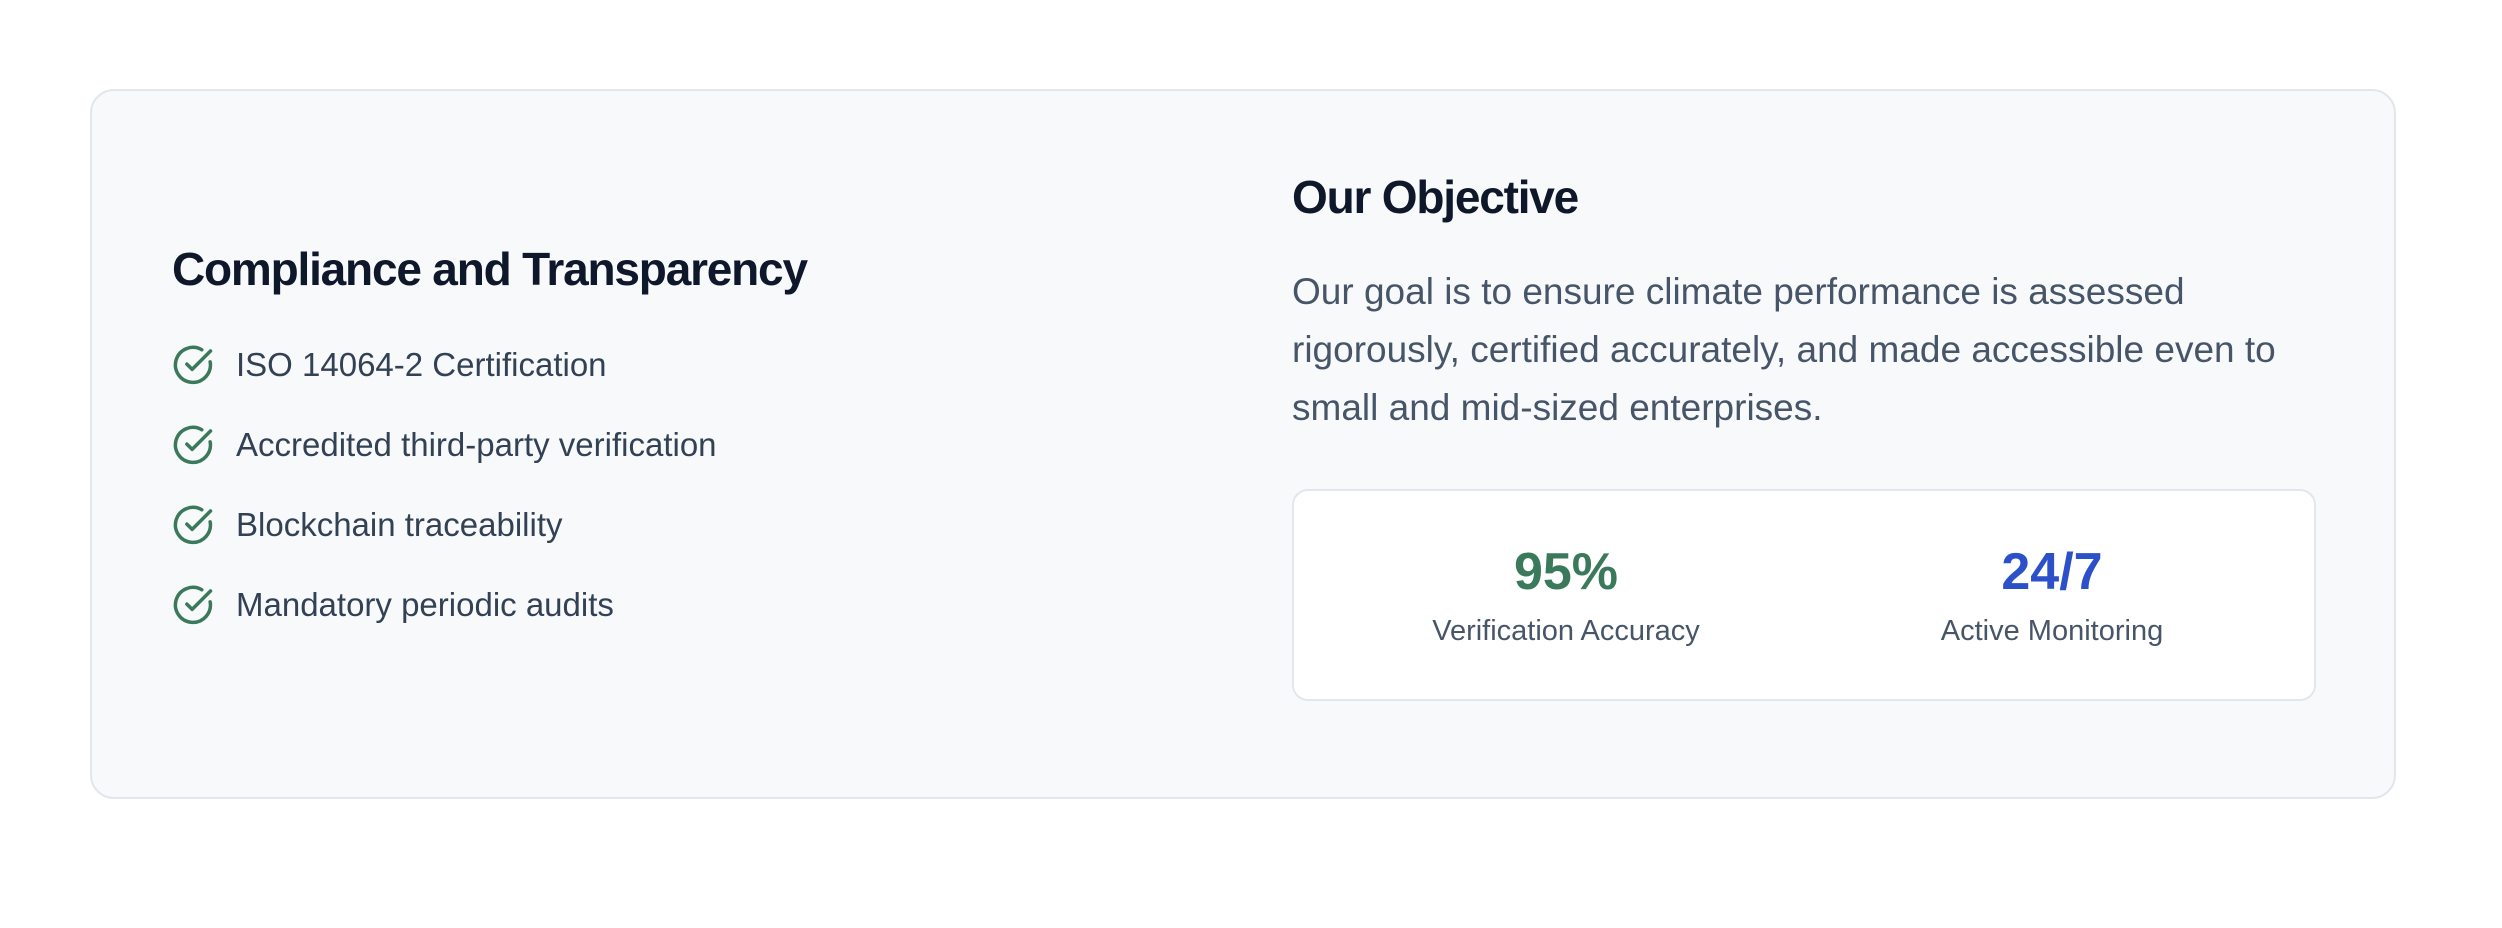 The height and width of the screenshot is (928, 2502). I want to click on stat-caption: Verification Accuracy, so click(1566, 631).